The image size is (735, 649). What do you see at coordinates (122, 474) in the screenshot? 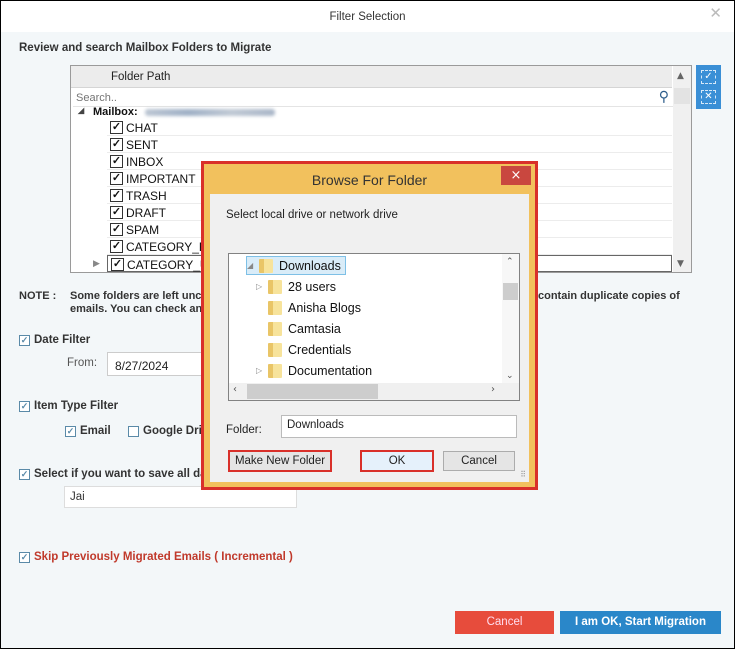
I see `save-data-label: Select if you want to save all dat` at bounding box center [122, 474].